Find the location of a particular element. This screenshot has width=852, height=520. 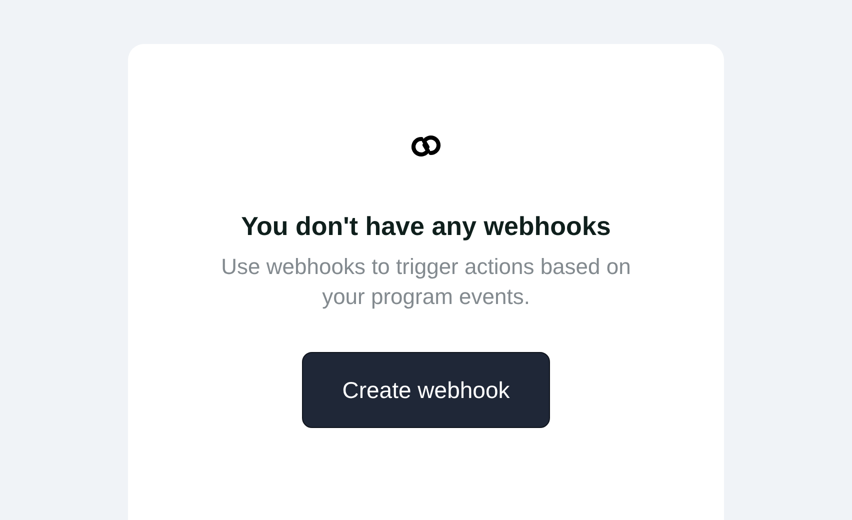

empty-state-description: Use webhooks to trigger actions based on your program events. is located at coordinates (426, 282).